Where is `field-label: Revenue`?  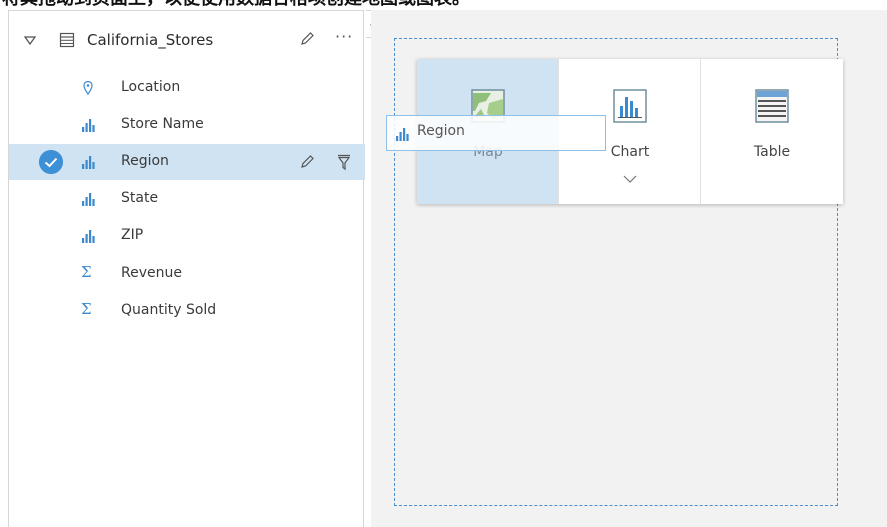 field-label: Revenue is located at coordinates (151, 273).